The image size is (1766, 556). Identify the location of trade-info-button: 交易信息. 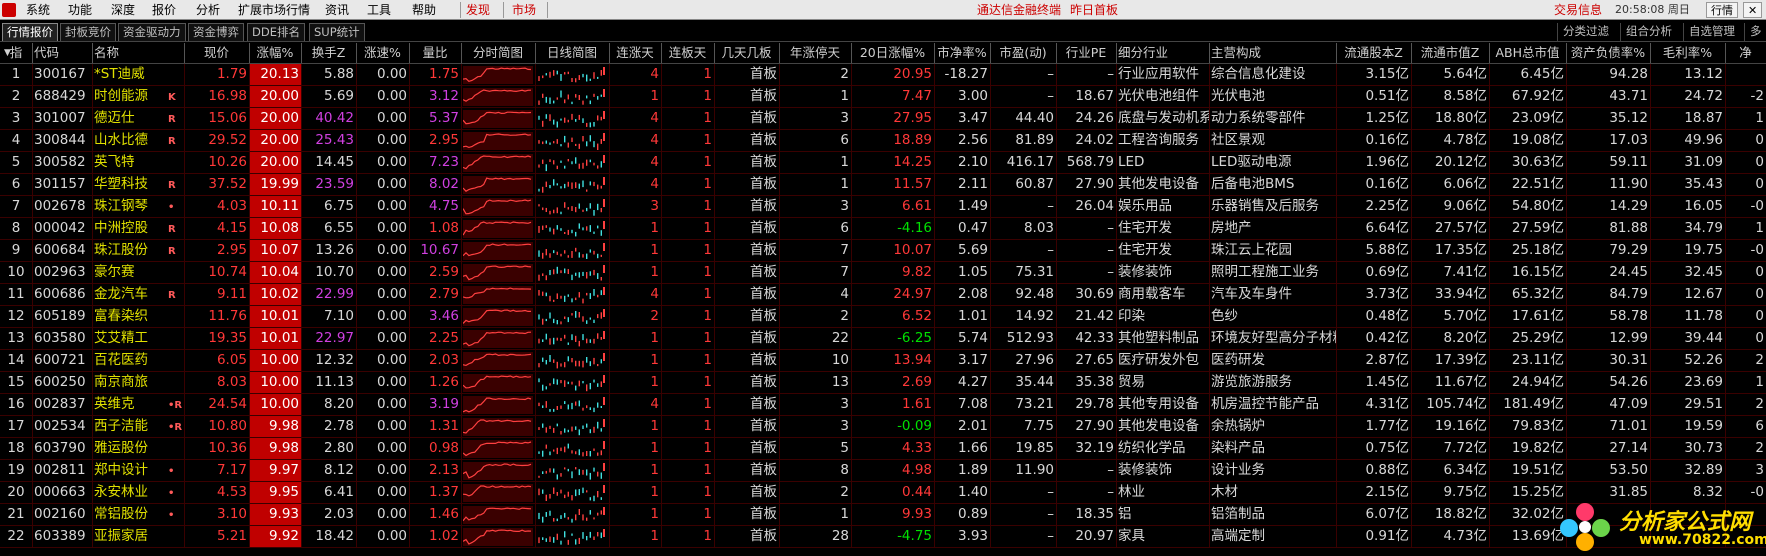
(1578, 10).